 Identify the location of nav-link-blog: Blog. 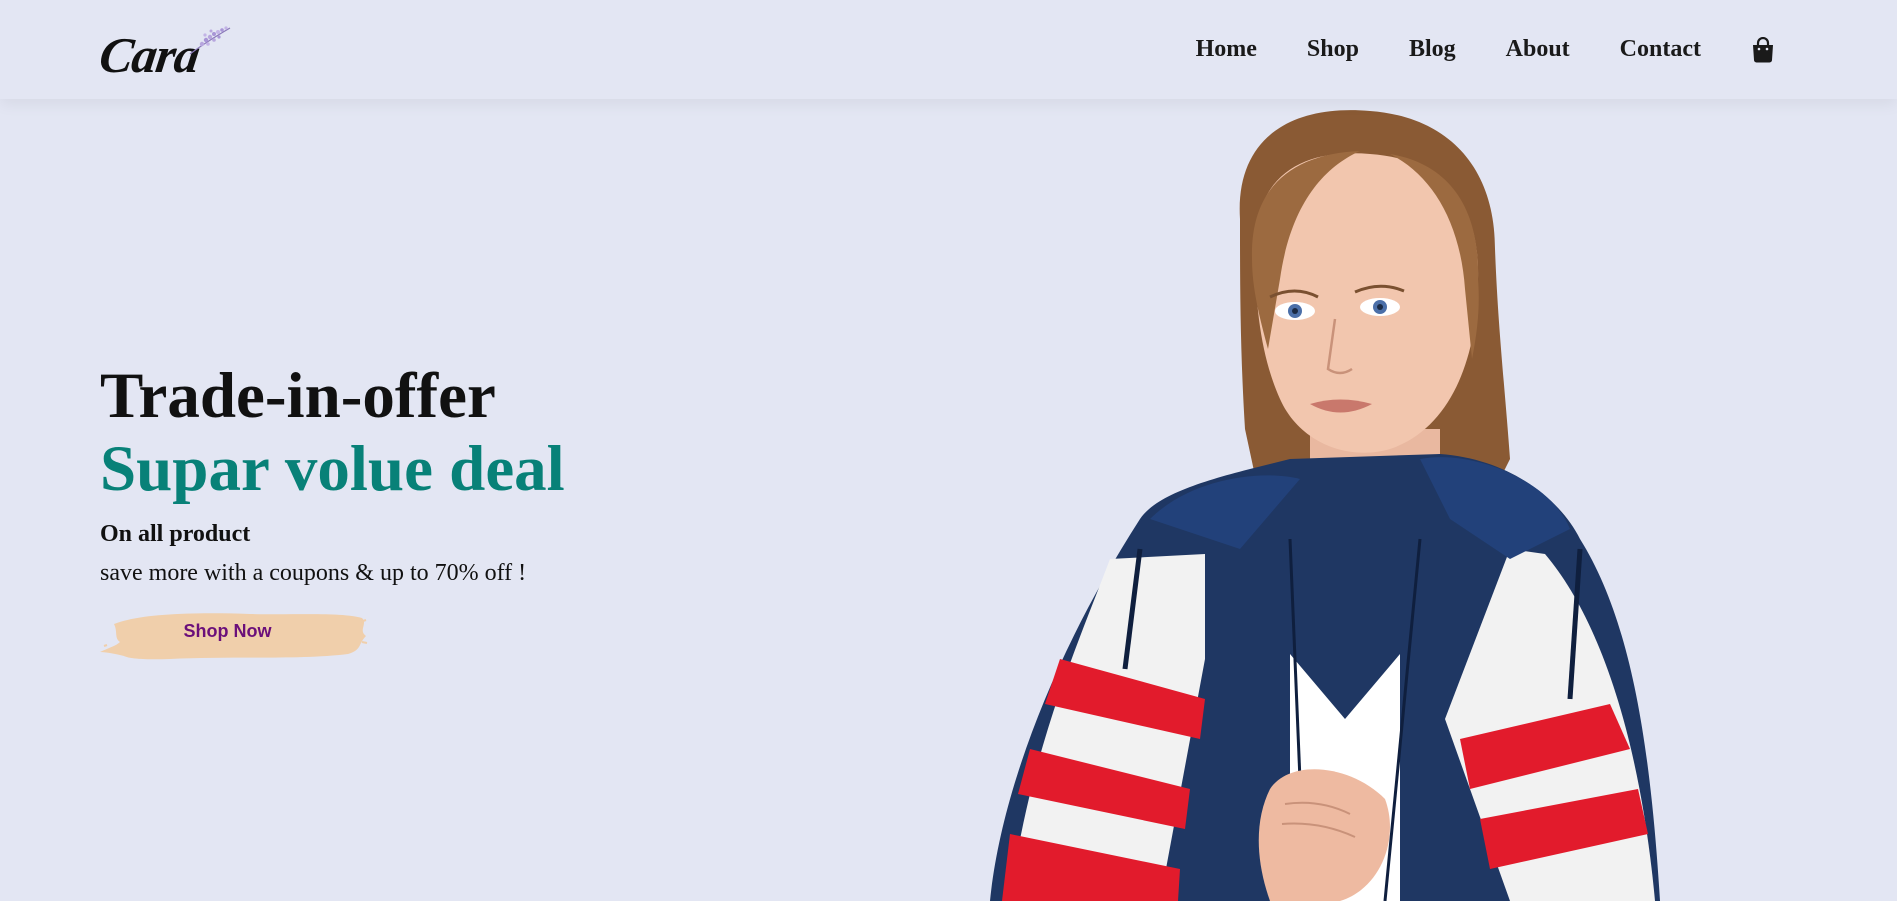
(1432, 49).